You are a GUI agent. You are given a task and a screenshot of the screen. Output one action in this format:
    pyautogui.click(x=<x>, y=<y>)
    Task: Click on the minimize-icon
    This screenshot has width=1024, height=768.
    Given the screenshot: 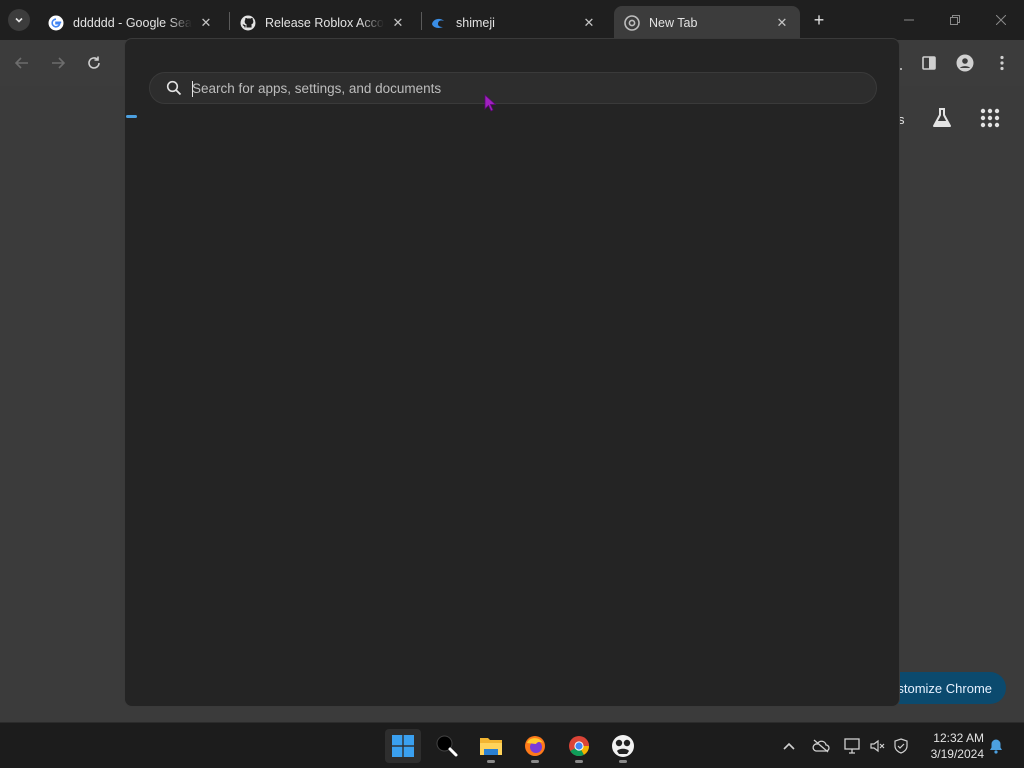 What is the action you would take?
    pyautogui.click(x=909, y=20)
    